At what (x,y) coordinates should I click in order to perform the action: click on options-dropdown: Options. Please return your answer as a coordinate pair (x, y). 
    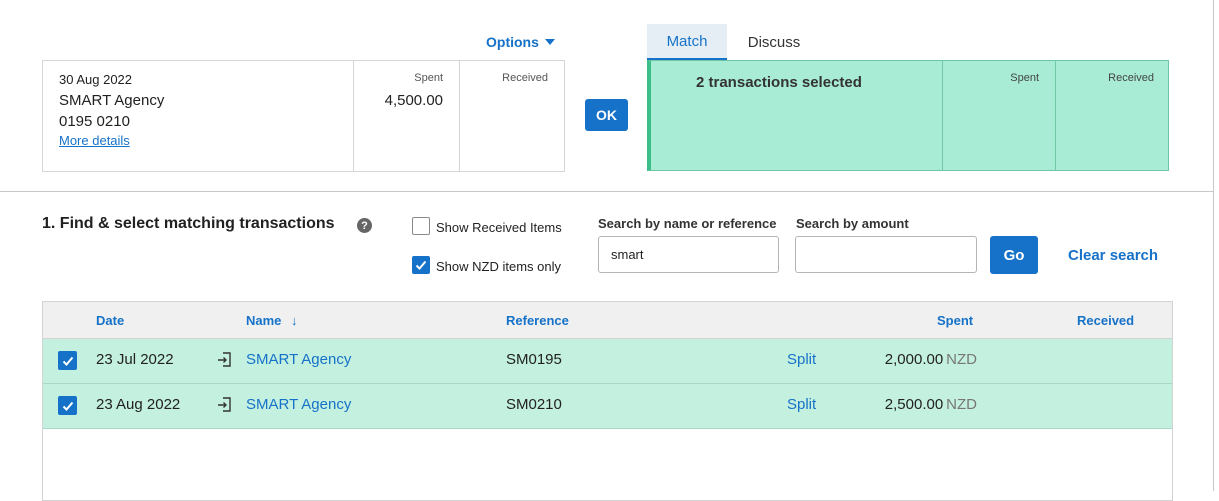
    Looking at the image, I should click on (520, 42).